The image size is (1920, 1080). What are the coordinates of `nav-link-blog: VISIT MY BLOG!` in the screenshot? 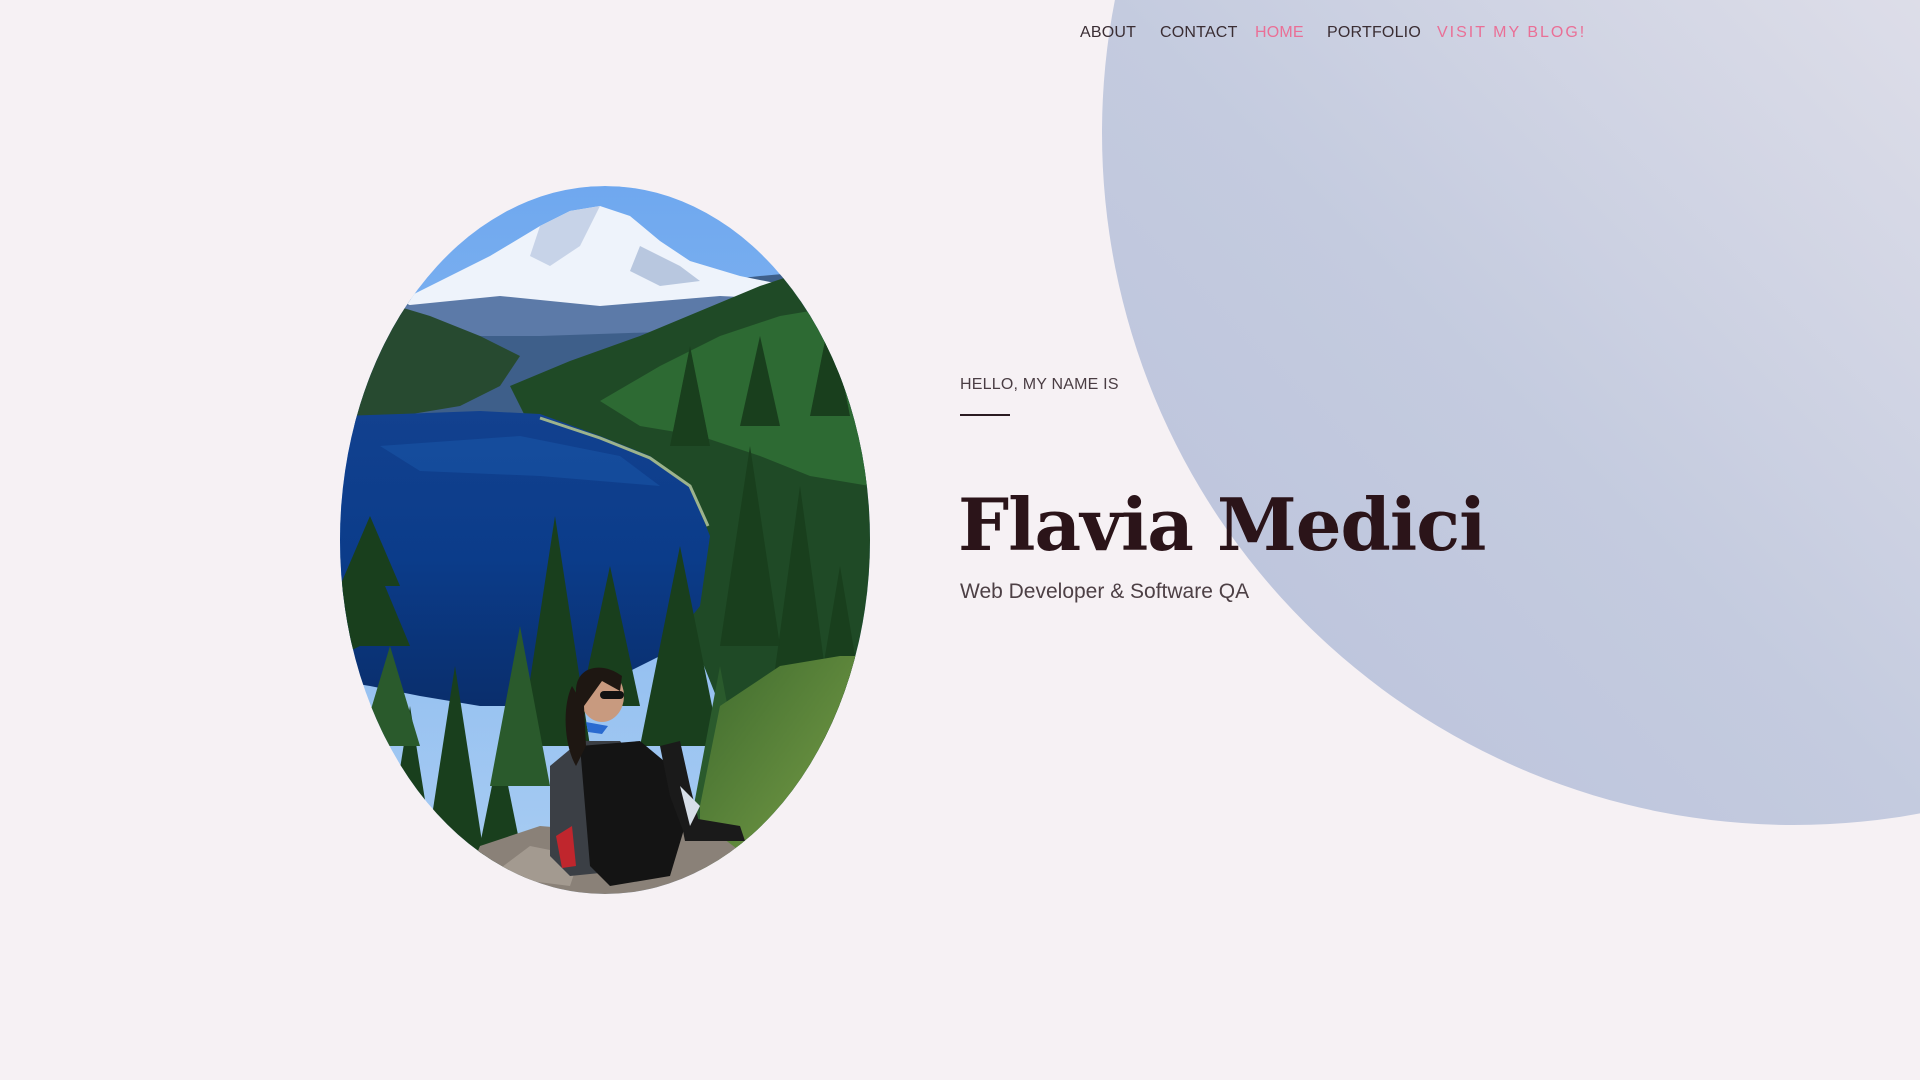 It's located at (1511, 33).